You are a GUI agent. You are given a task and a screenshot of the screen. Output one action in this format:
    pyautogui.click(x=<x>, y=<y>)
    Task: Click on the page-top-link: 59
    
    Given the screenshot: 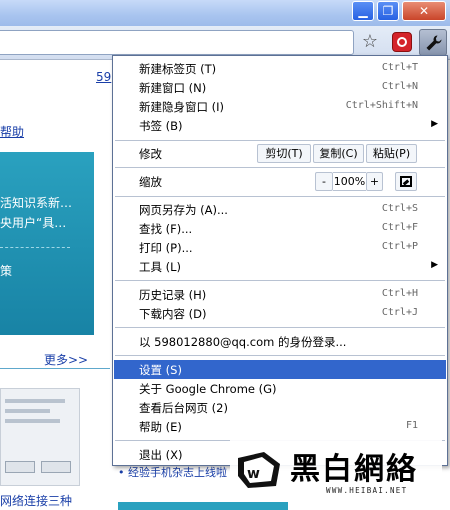 What is the action you would take?
    pyautogui.click(x=103, y=77)
    